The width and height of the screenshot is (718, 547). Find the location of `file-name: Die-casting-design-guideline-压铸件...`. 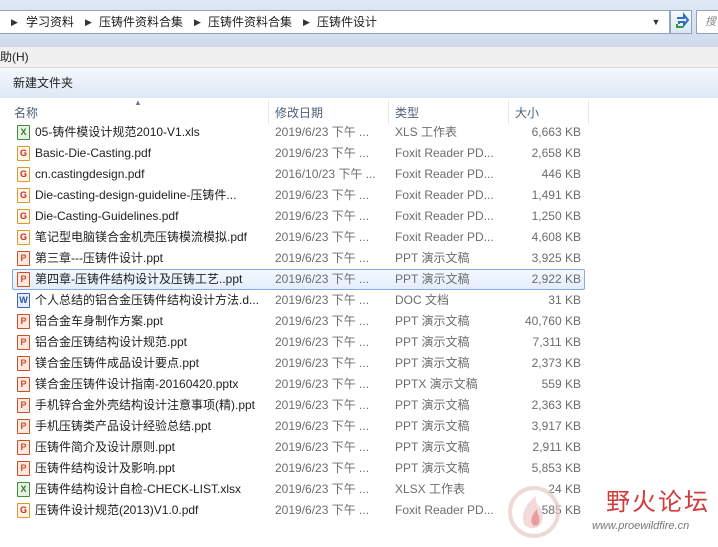

file-name: Die-casting-design-guideline-压铸件... is located at coordinates (136, 195).